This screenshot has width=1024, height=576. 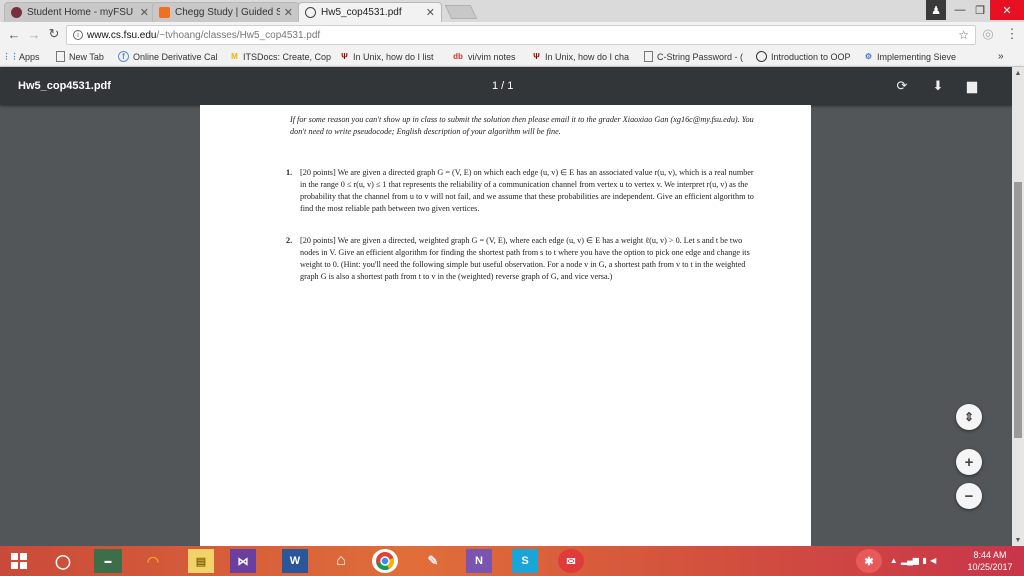 I want to click on skype-icon: S, so click(x=525, y=561).